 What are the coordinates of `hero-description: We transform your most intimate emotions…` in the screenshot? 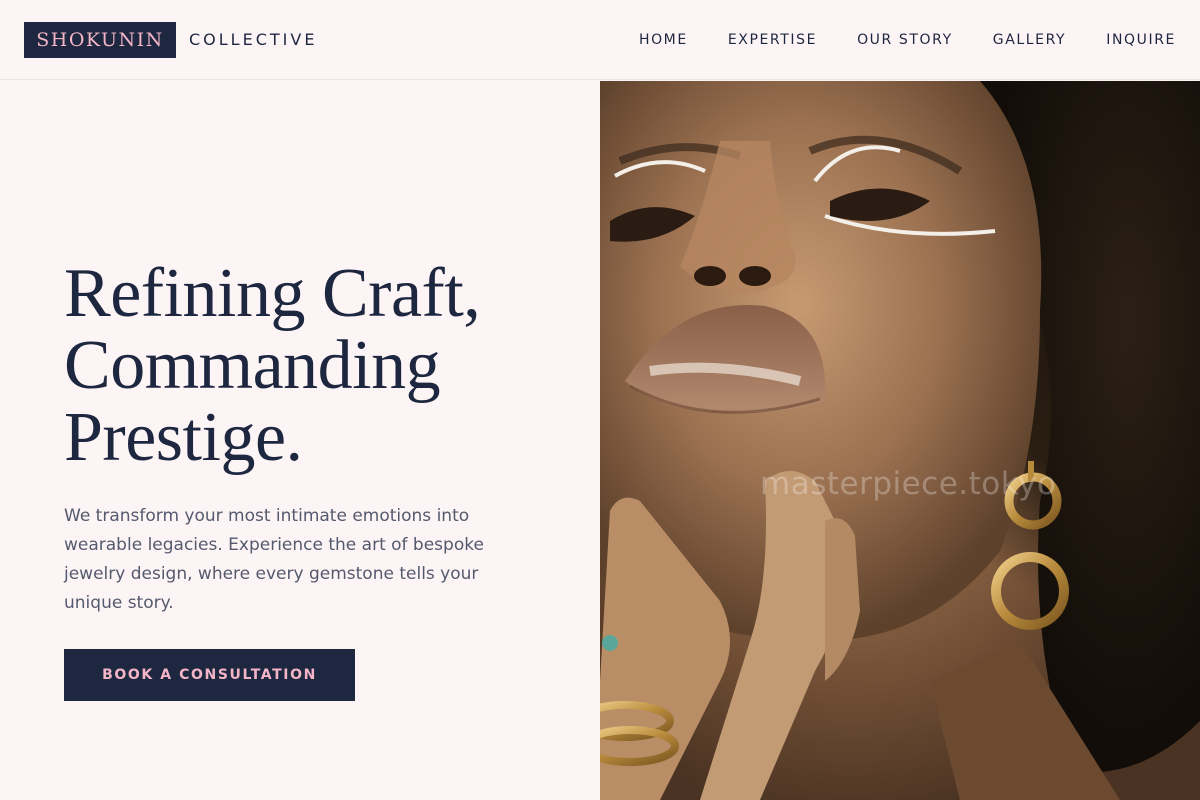 It's located at (274, 559).